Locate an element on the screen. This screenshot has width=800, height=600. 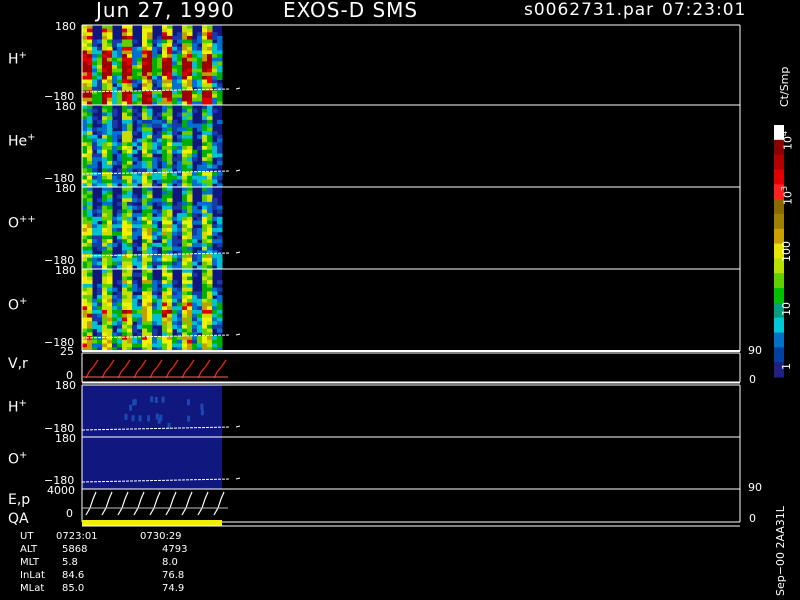
panel-label-o-plus-plus: O++ is located at coordinates (22, 223).